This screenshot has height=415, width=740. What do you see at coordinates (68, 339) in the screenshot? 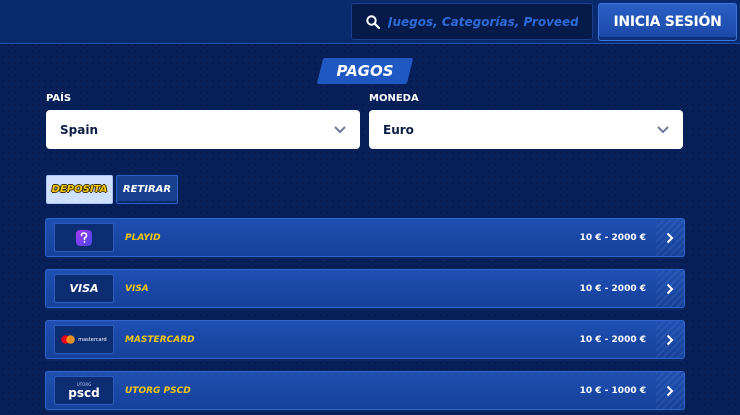
I see `mastercard-icon` at bounding box center [68, 339].